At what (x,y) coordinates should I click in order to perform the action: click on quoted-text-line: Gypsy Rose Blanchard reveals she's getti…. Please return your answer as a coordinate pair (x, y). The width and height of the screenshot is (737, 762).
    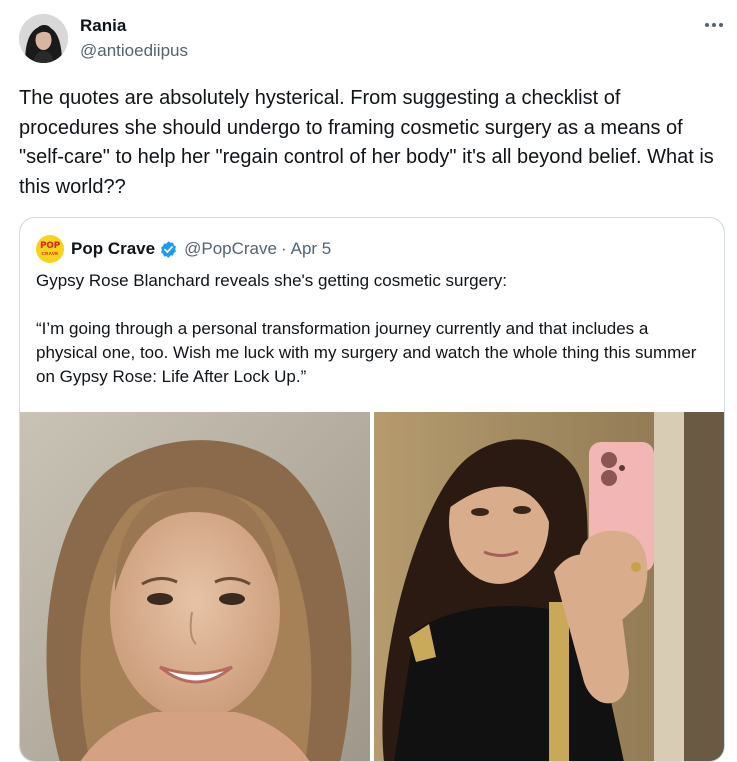
    Looking at the image, I should click on (271, 280).